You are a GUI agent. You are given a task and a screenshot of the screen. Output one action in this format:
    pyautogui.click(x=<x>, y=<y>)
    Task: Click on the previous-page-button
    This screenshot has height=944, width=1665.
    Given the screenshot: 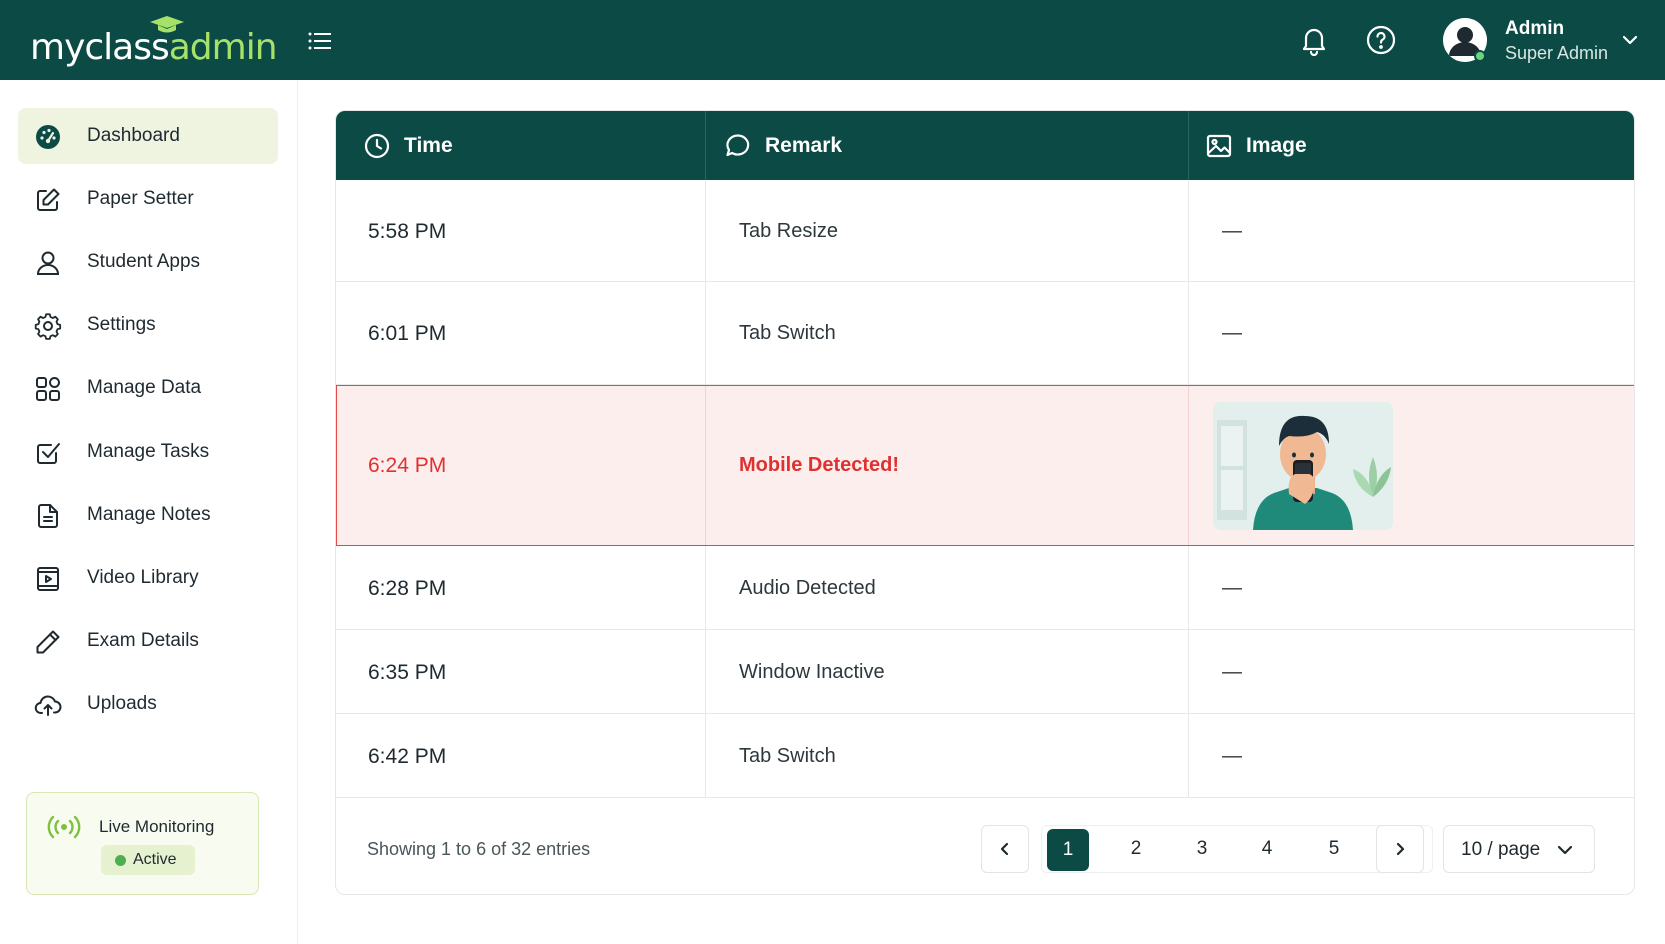 What is the action you would take?
    pyautogui.click(x=1005, y=849)
    